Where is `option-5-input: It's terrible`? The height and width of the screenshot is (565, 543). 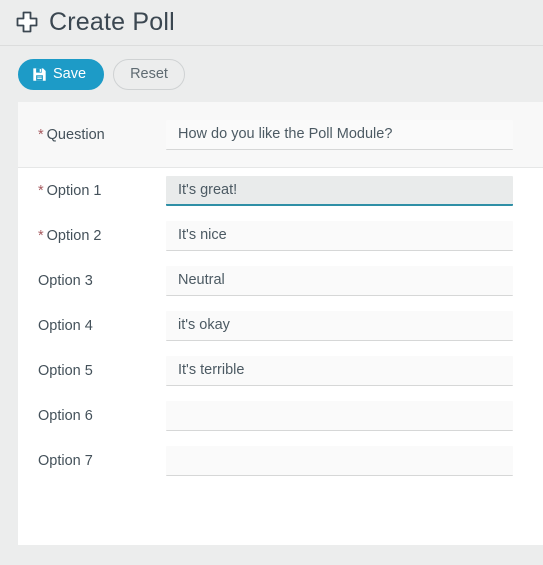
option-5-input: It's terrible is located at coordinates (339, 370).